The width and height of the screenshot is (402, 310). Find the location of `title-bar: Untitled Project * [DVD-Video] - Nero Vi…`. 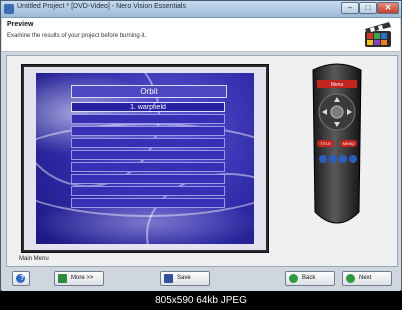

title-bar: Untitled Project * [DVD-Video] - Nero Vi… is located at coordinates (201, 9).